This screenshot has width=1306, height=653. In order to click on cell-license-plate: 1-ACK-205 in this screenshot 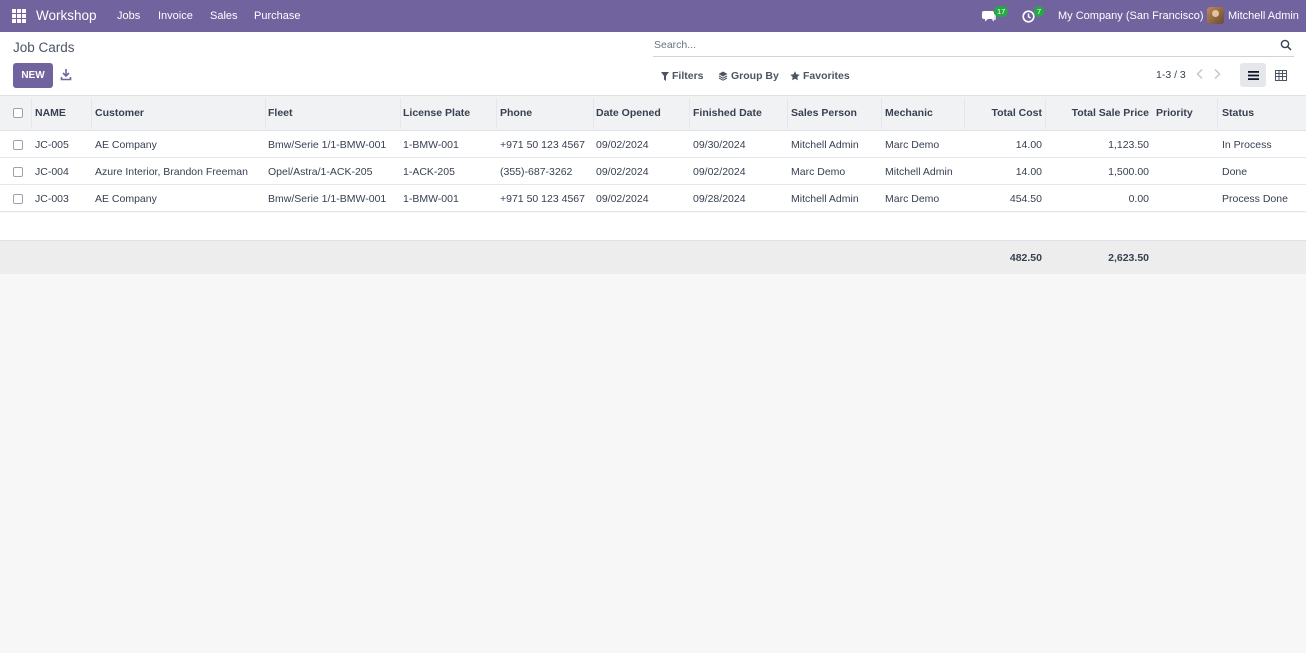, I will do `click(429, 172)`.